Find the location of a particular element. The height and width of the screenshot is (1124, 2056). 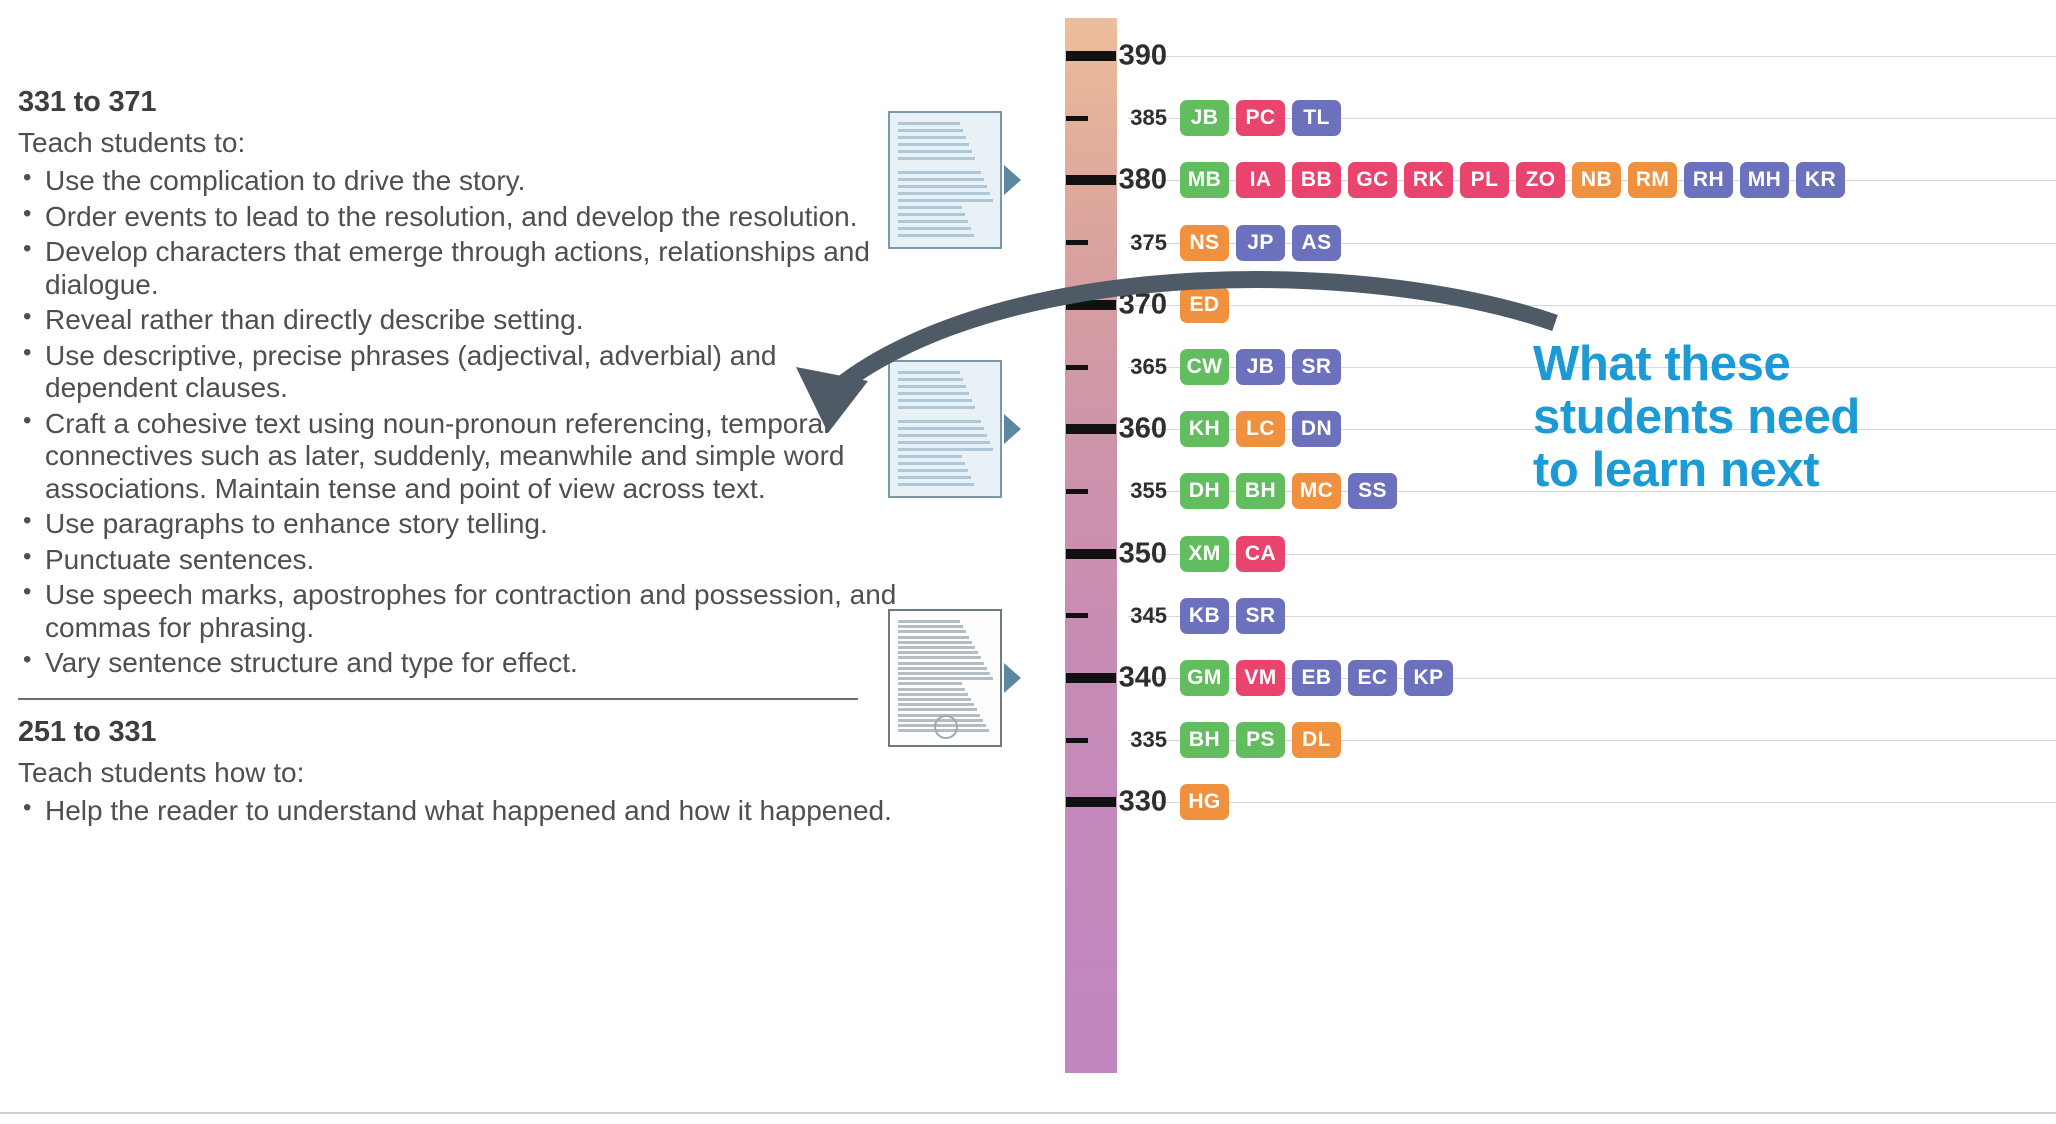

student-badge: ED is located at coordinates (1204, 304).